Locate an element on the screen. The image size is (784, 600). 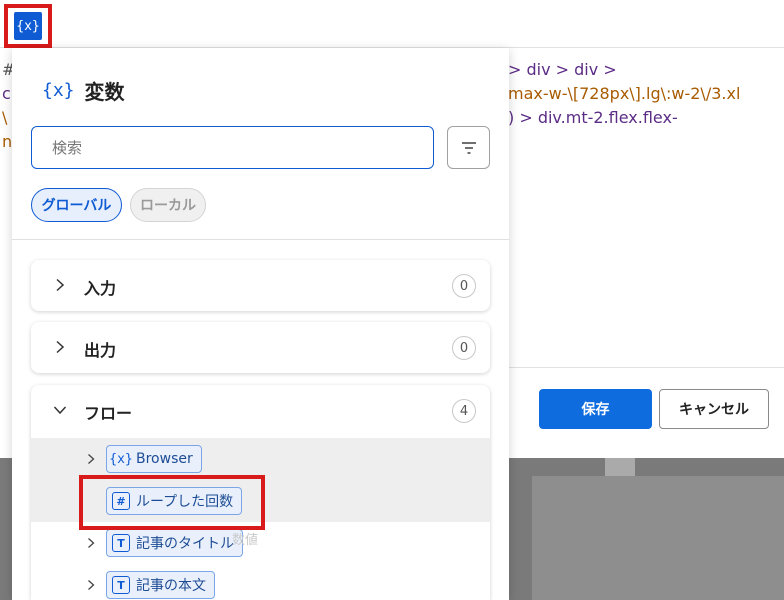
panel-title: 変数 is located at coordinates (104, 91).